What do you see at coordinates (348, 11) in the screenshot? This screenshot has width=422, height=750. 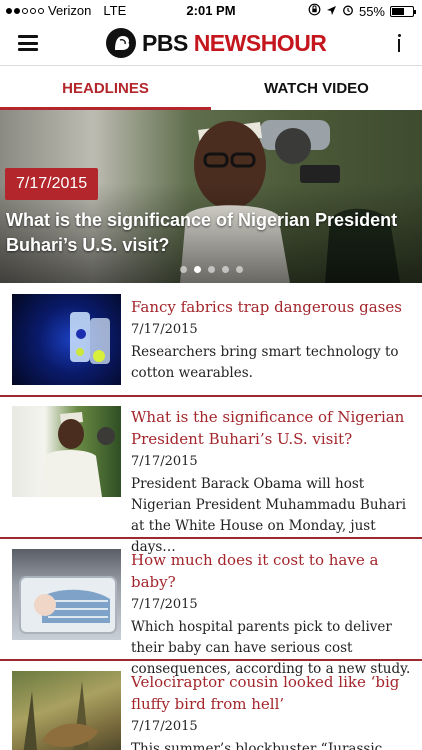 I see `alarm-icon` at bounding box center [348, 11].